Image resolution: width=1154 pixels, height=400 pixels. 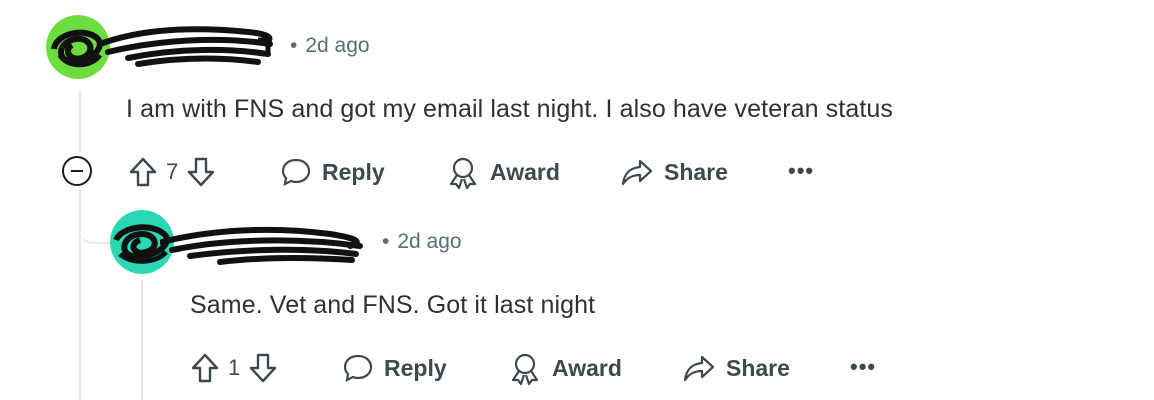 I want to click on vote-count: 1, so click(x=234, y=367).